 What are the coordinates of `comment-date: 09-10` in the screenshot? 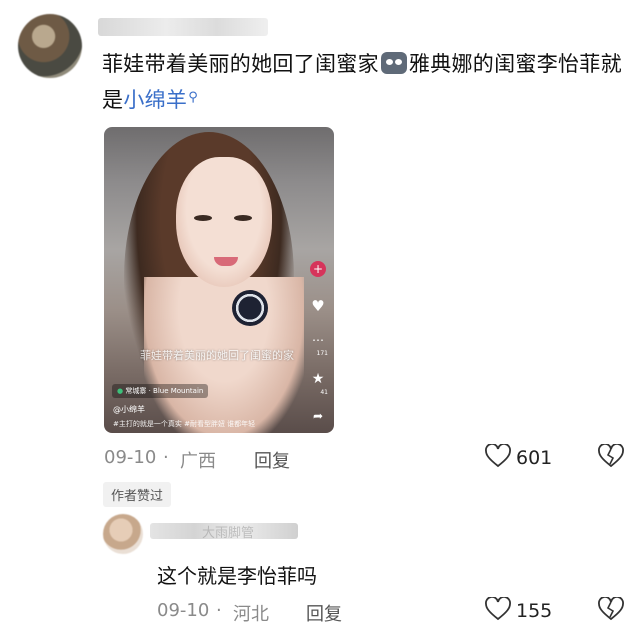 It's located at (130, 457).